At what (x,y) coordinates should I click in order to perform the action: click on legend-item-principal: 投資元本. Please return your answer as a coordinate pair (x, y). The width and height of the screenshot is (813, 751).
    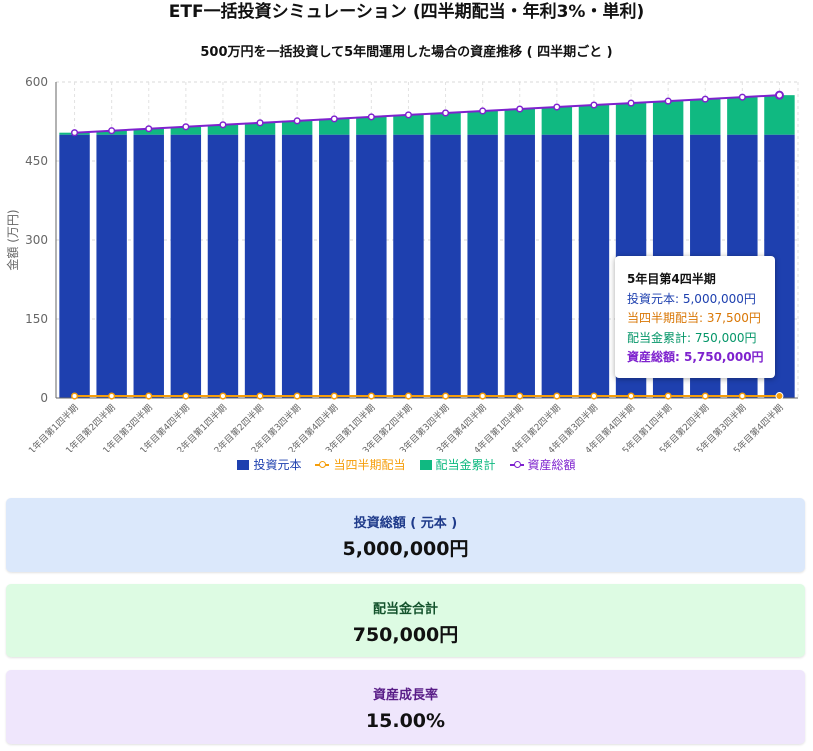
    Looking at the image, I should click on (269, 465).